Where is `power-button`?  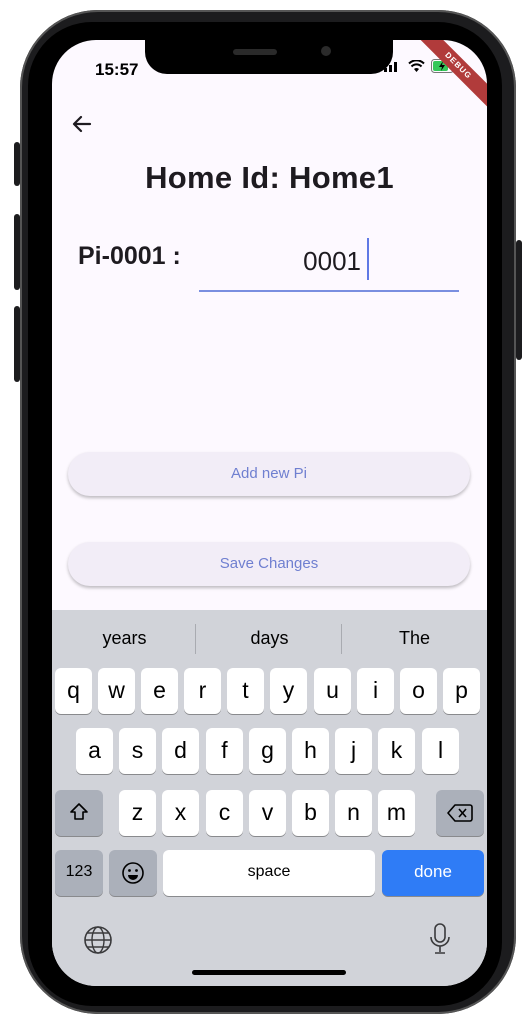
power-button is located at coordinates (519, 300).